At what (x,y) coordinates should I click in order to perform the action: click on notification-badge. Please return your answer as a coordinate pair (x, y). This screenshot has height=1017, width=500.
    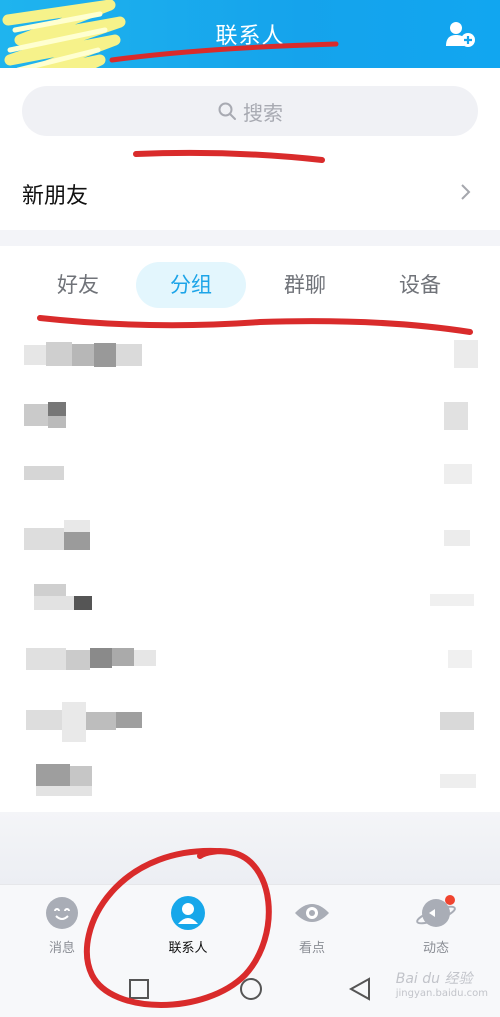
    Looking at the image, I should click on (450, 900).